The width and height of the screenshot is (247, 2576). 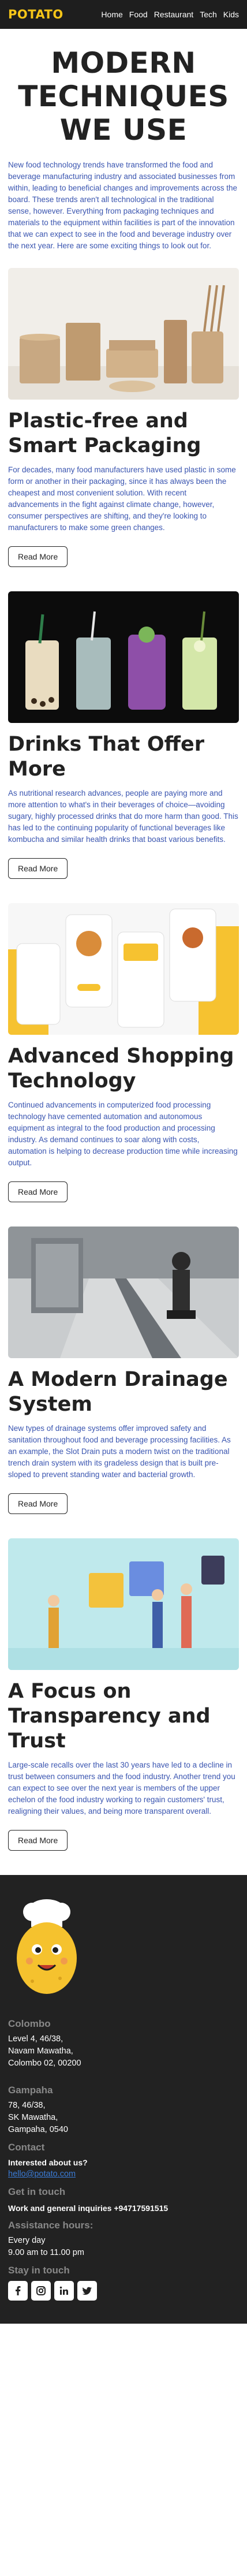 I want to click on article-title: A Modern Drainage System, so click(x=118, y=1392).